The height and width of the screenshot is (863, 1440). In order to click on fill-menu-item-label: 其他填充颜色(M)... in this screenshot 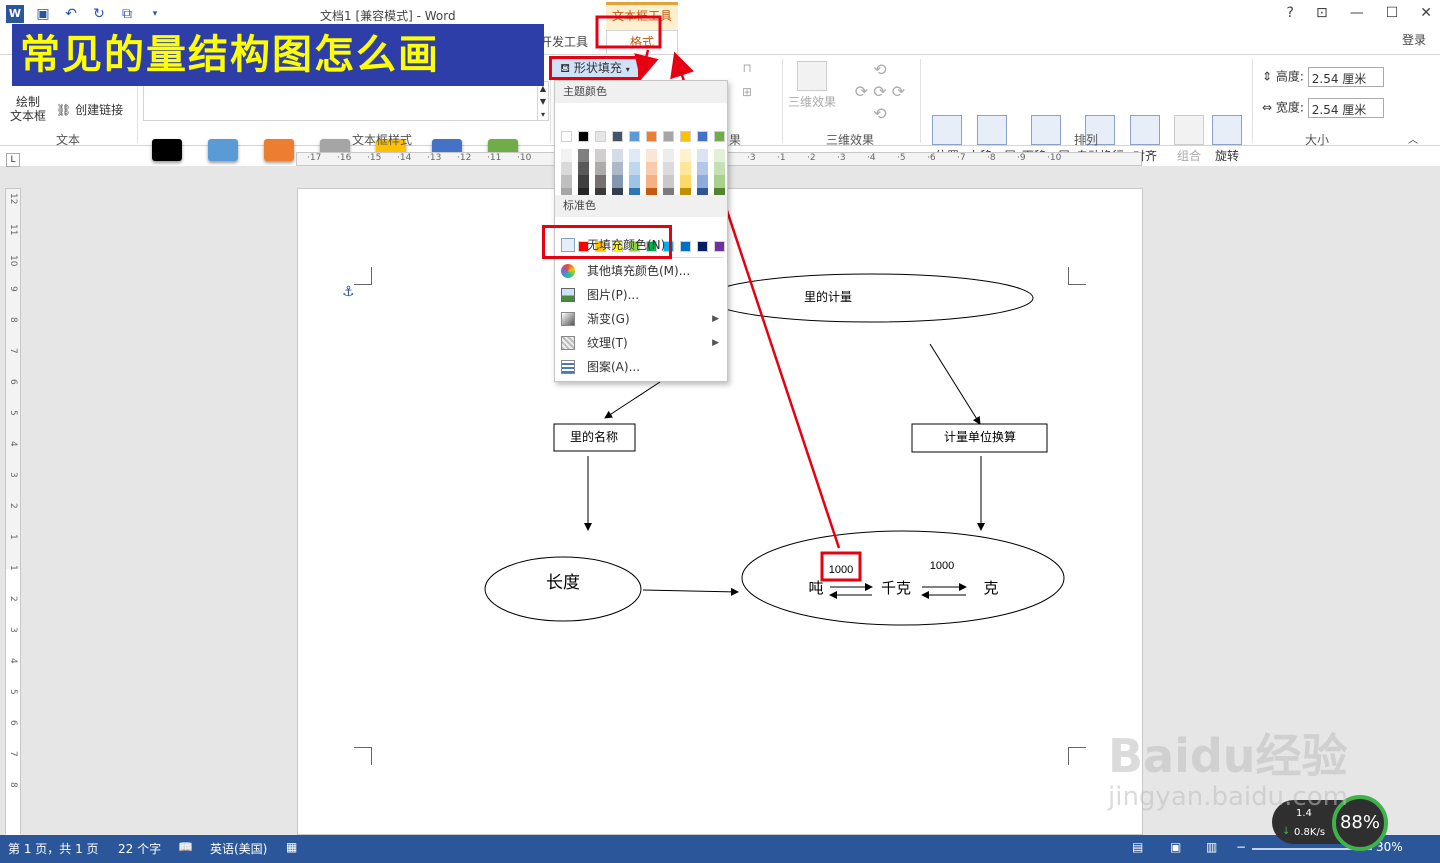, I will do `click(639, 271)`.